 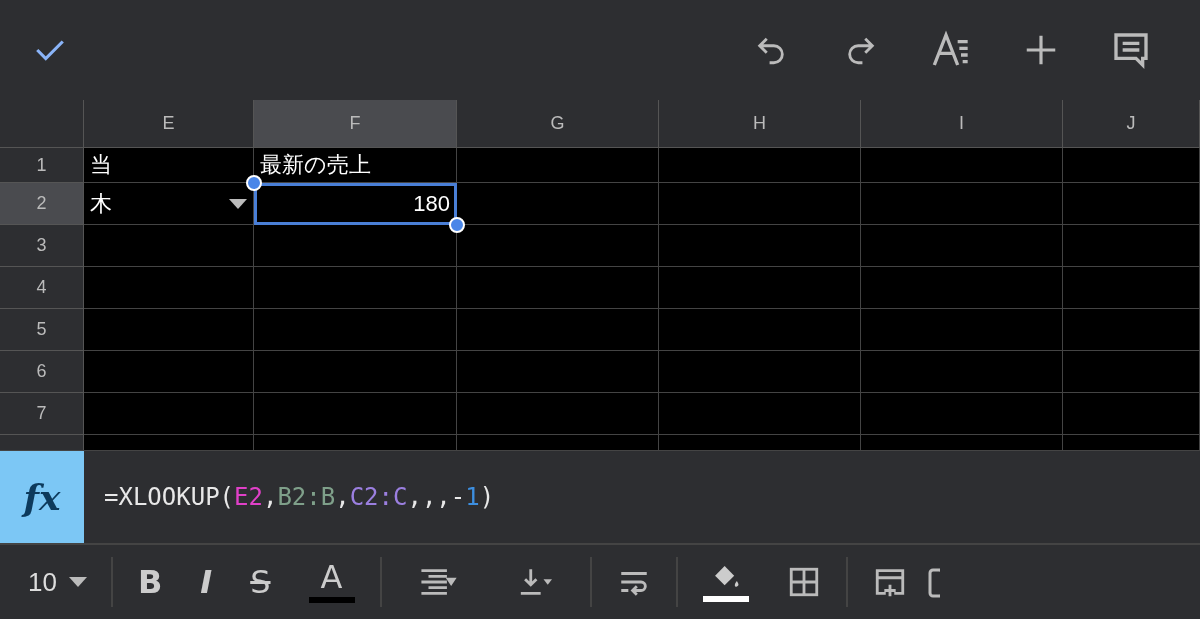 I want to click on row-header: 5, so click(x=42, y=330).